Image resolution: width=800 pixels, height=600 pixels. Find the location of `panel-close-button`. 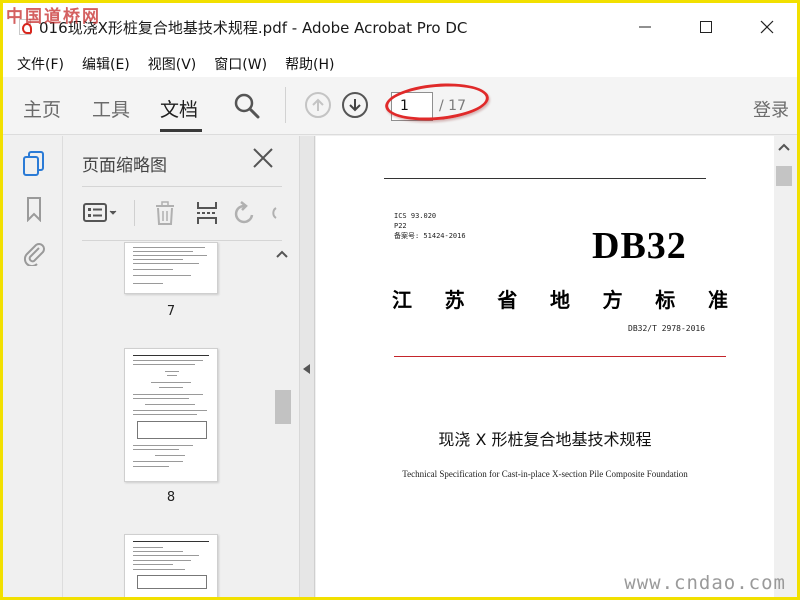

panel-close-button is located at coordinates (263, 161).